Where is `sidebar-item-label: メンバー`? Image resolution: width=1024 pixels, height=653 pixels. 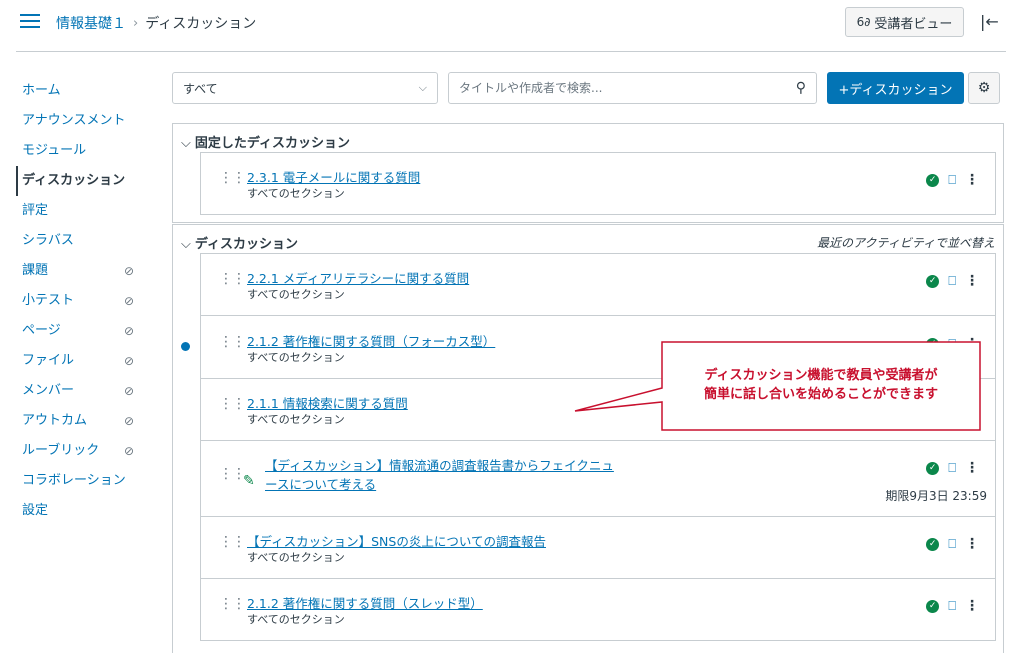 sidebar-item-label: メンバー is located at coordinates (48, 390).